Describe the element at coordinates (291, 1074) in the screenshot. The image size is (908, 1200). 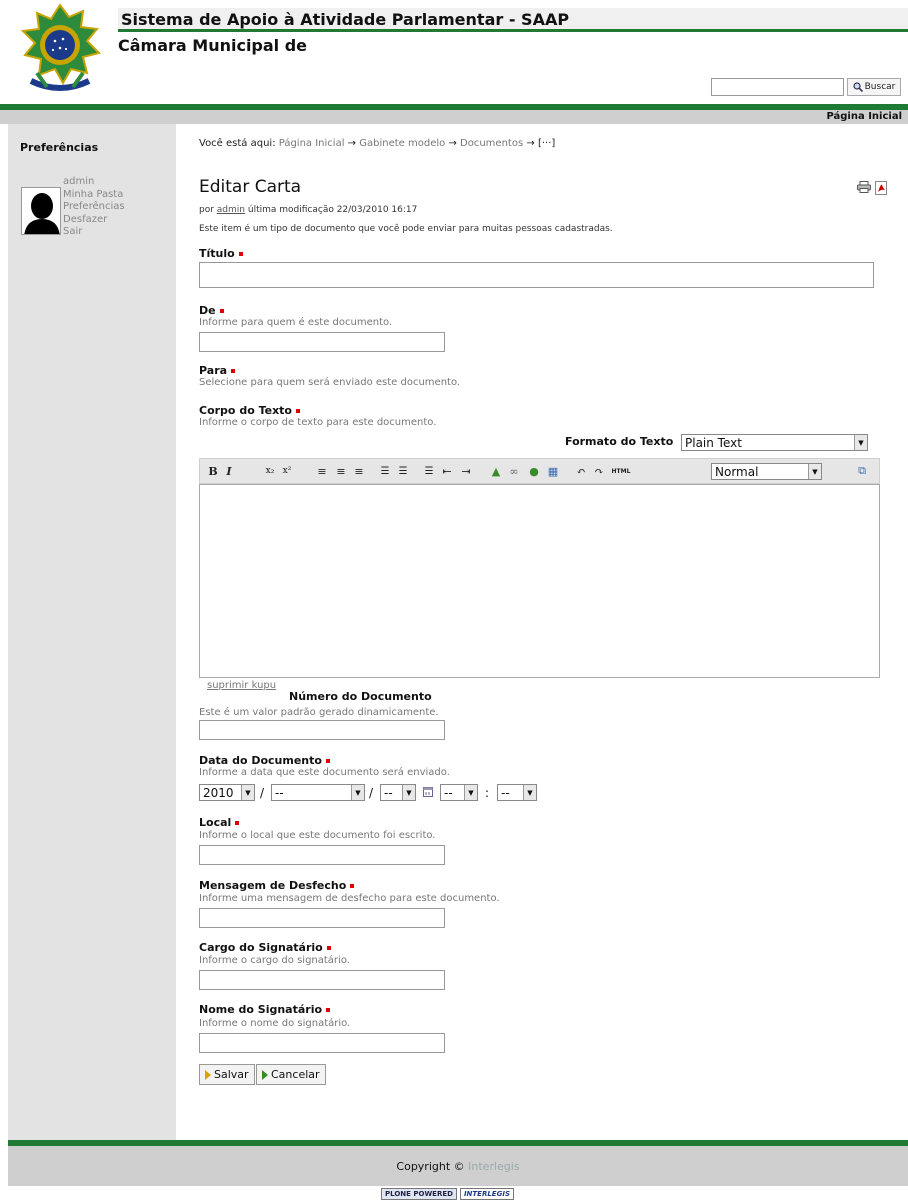
I see `cancel-button: Cancelar` at that location.